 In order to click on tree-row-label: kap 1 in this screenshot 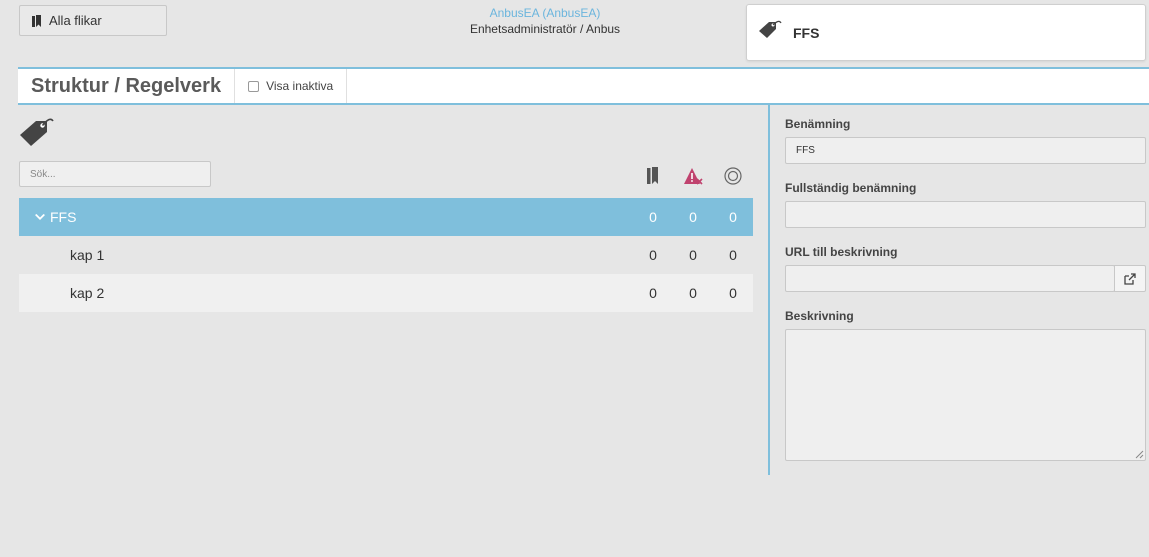, I will do `click(87, 255)`.